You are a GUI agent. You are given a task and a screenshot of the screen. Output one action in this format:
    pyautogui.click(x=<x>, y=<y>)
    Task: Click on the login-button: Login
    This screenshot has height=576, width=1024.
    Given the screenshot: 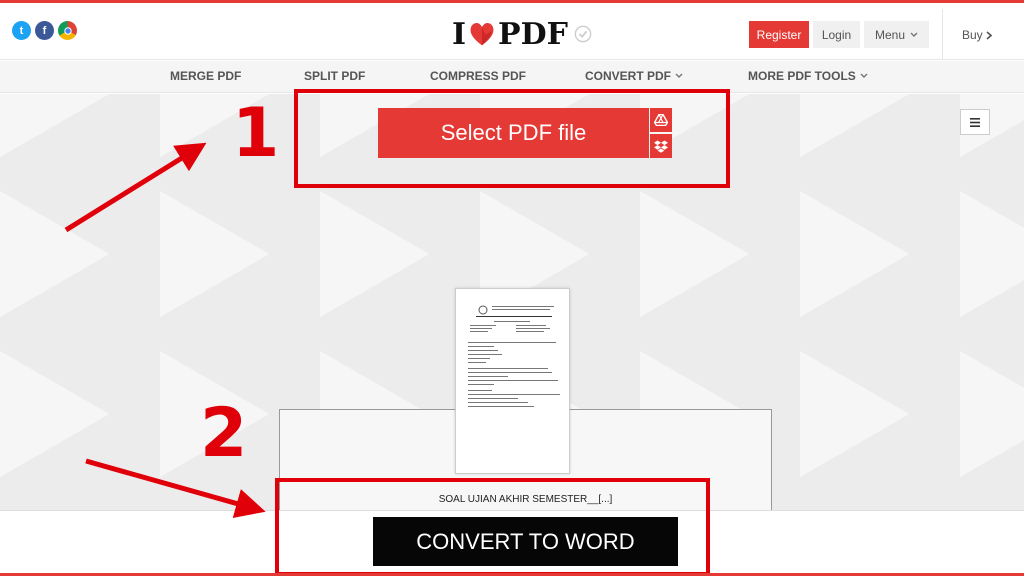 What is the action you would take?
    pyautogui.click(x=836, y=34)
    